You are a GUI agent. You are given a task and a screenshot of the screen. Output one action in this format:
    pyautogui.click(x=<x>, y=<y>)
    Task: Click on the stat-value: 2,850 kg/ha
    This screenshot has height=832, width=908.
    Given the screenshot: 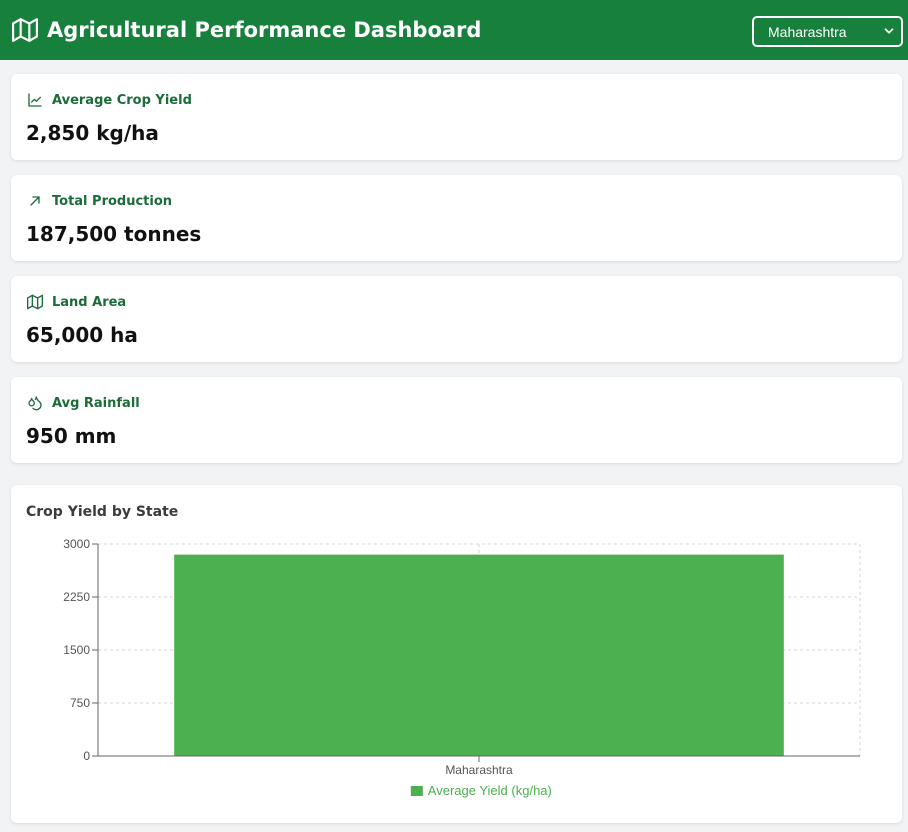 What is the action you would take?
    pyautogui.click(x=92, y=133)
    